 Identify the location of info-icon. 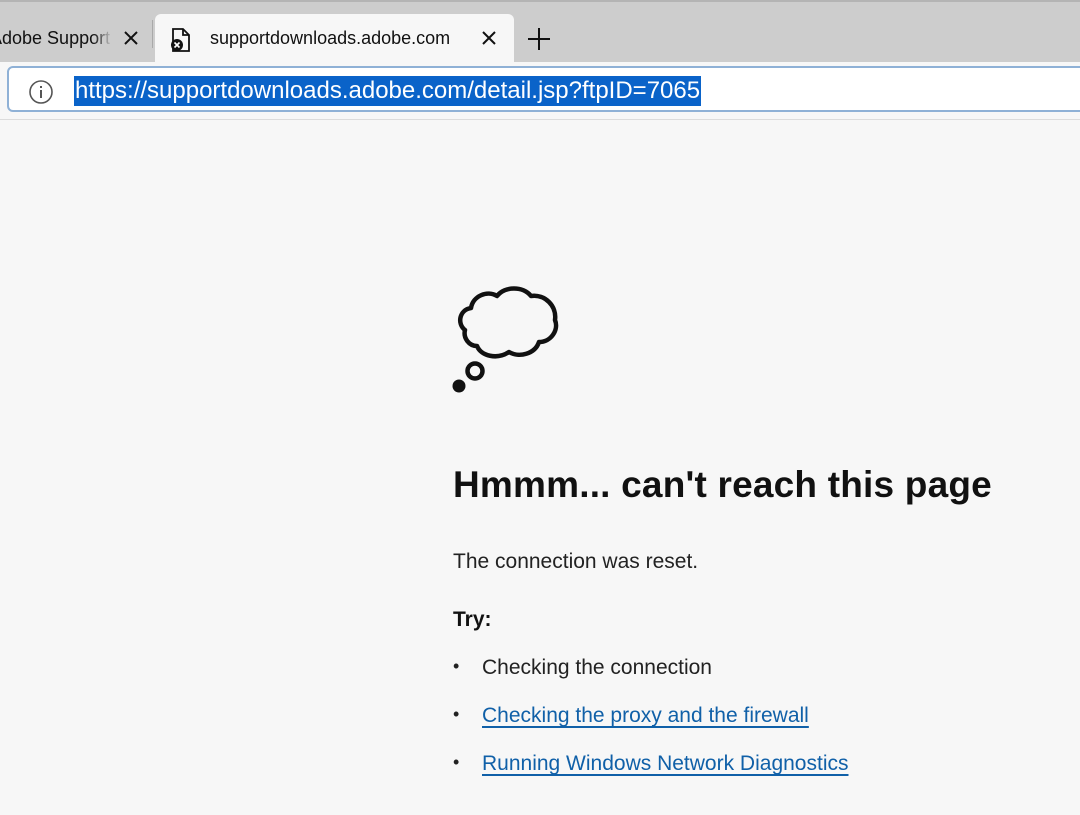
(41, 92).